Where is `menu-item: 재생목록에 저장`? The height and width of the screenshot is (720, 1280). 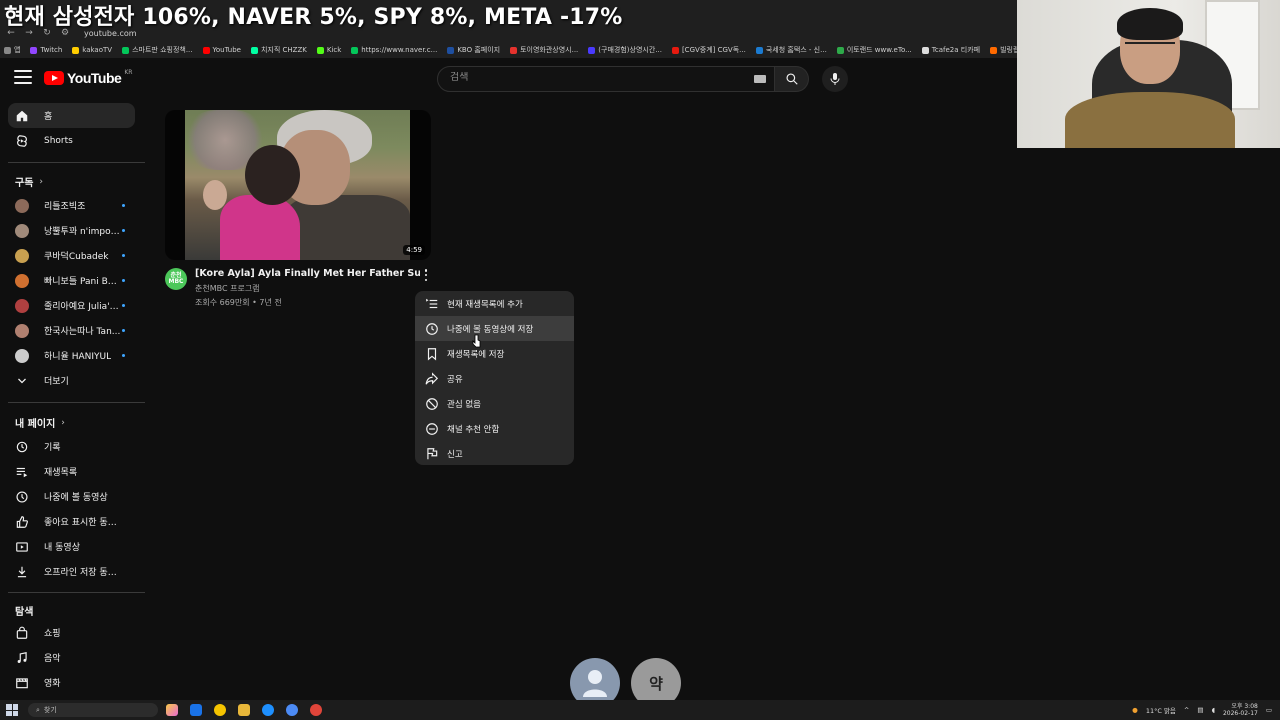 menu-item: 재생목록에 저장 is located at coordinates (494, 353).